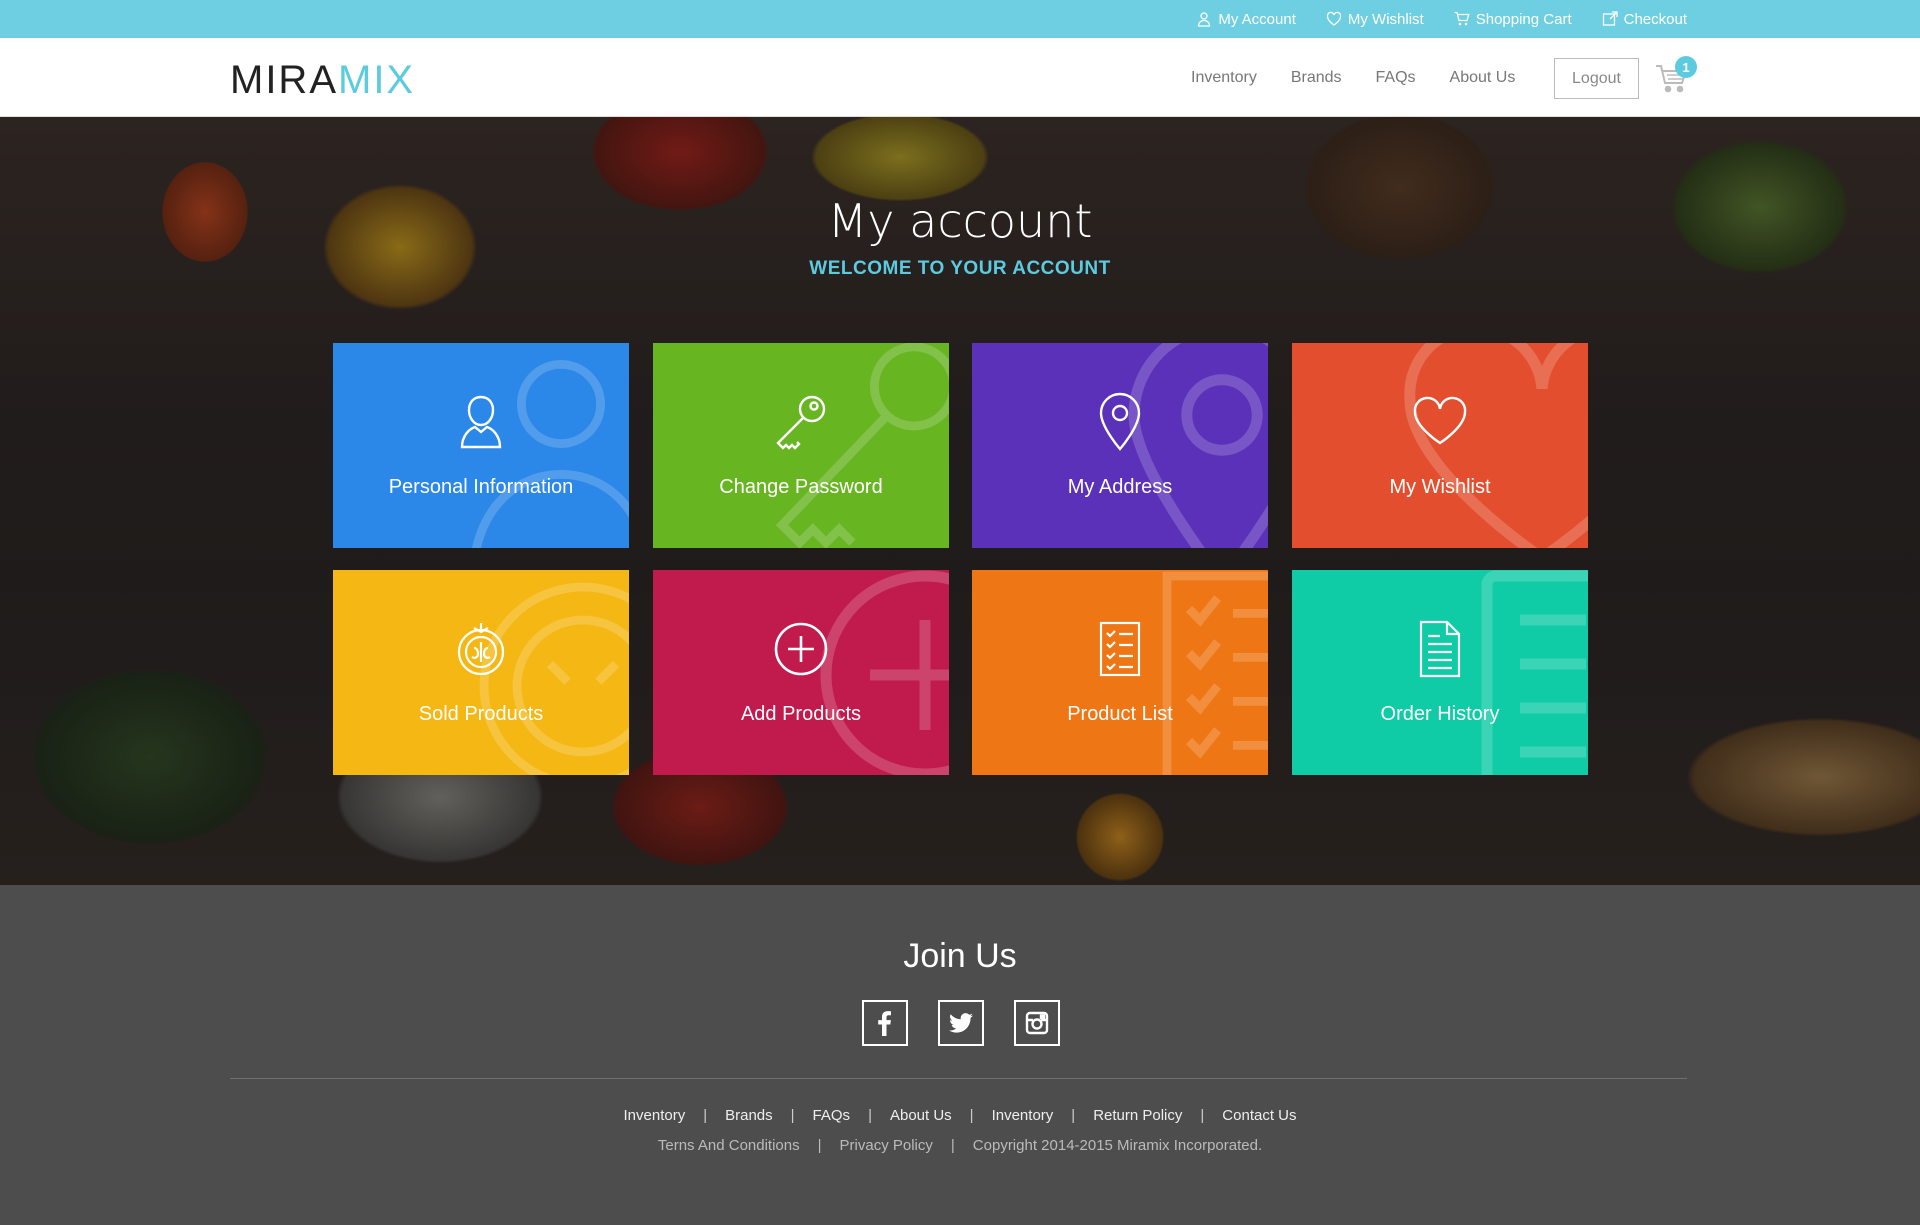  I want to click on footer-link-terms: Terns And Conditions, so click(729, 1145).